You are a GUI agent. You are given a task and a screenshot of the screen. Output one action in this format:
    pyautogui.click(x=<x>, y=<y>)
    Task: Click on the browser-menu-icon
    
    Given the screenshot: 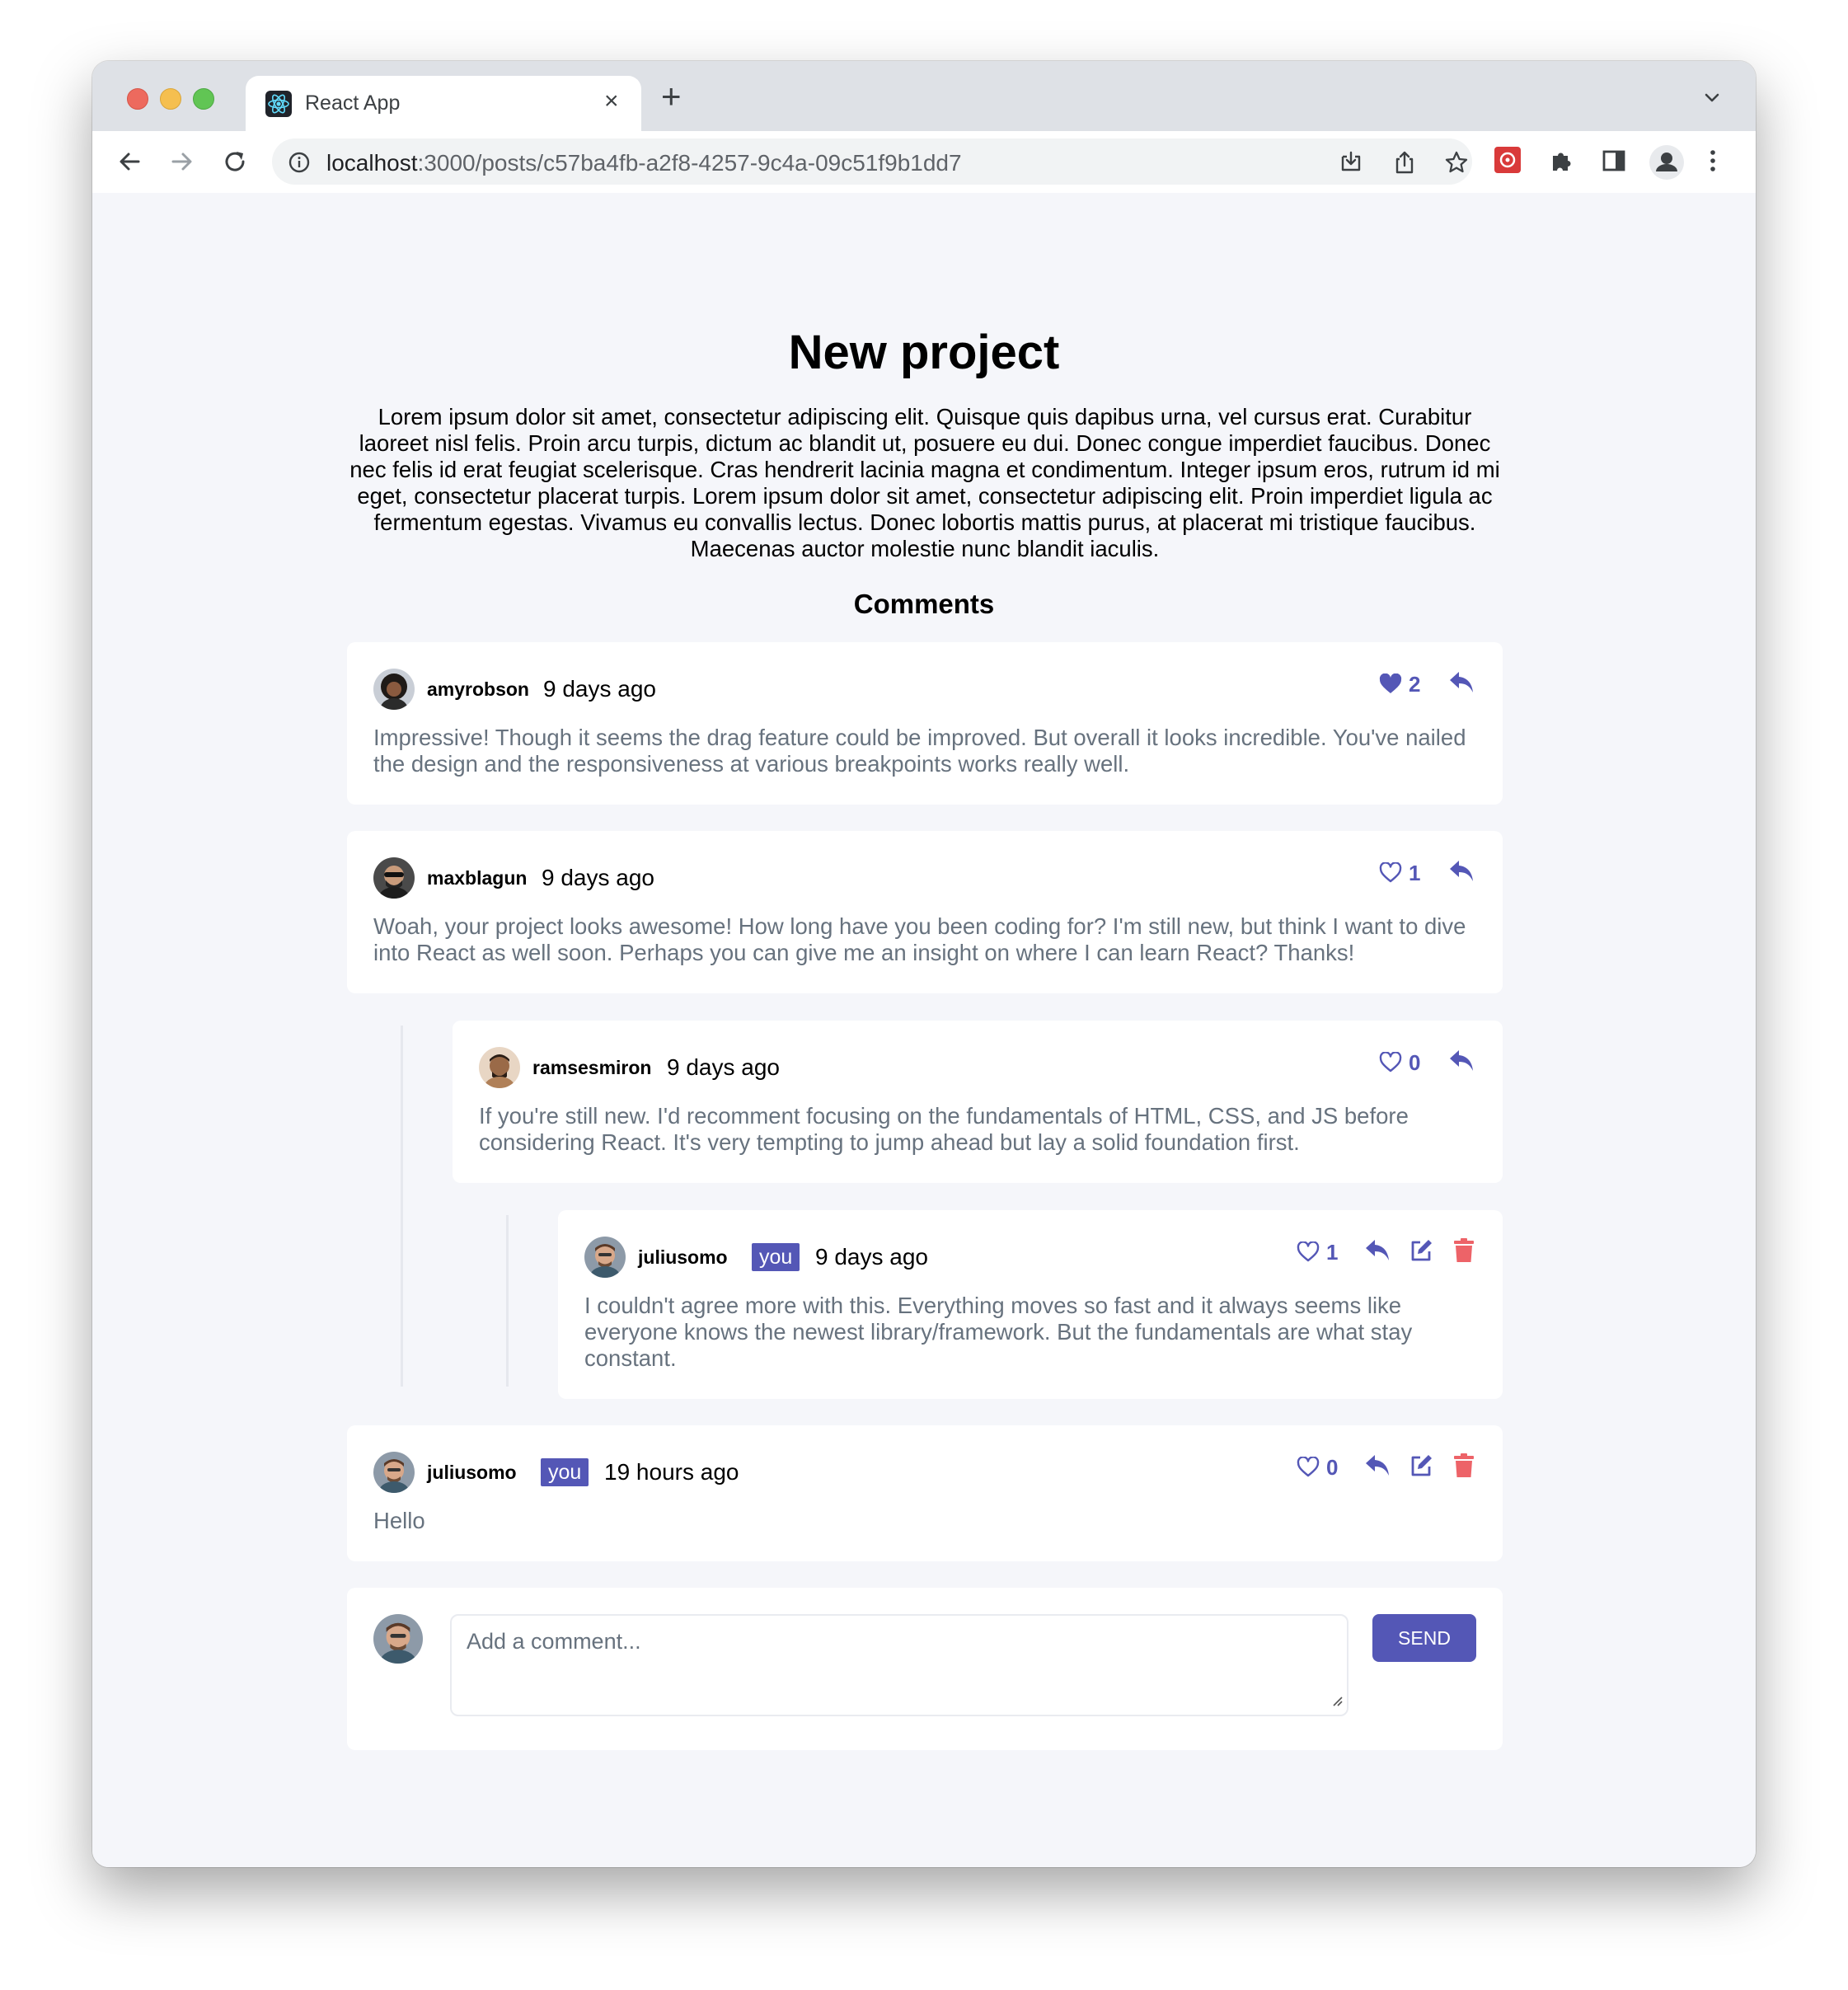 What is the action you would take?
    pyautogui.click(x=1713, y=163)
    